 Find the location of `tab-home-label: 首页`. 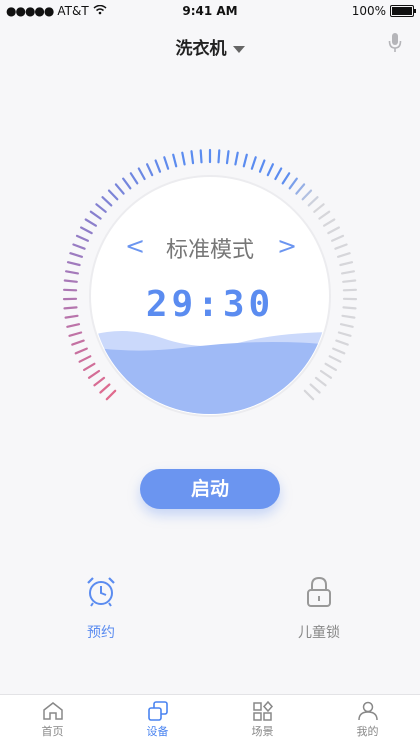

tab-home-label: 首页 is located at coordinates (52, 731).